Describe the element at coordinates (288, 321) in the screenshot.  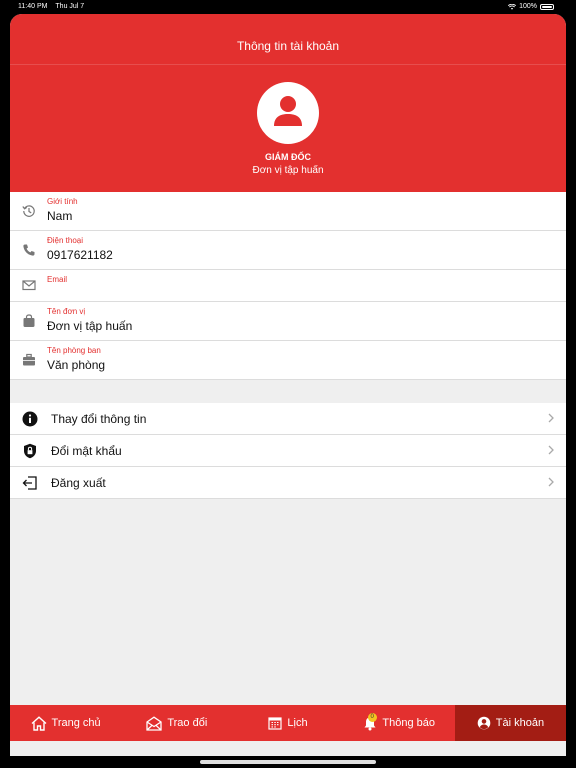
I see `info-row-unit: Tên đơn vị Đơn vị tập huấn` at that location.